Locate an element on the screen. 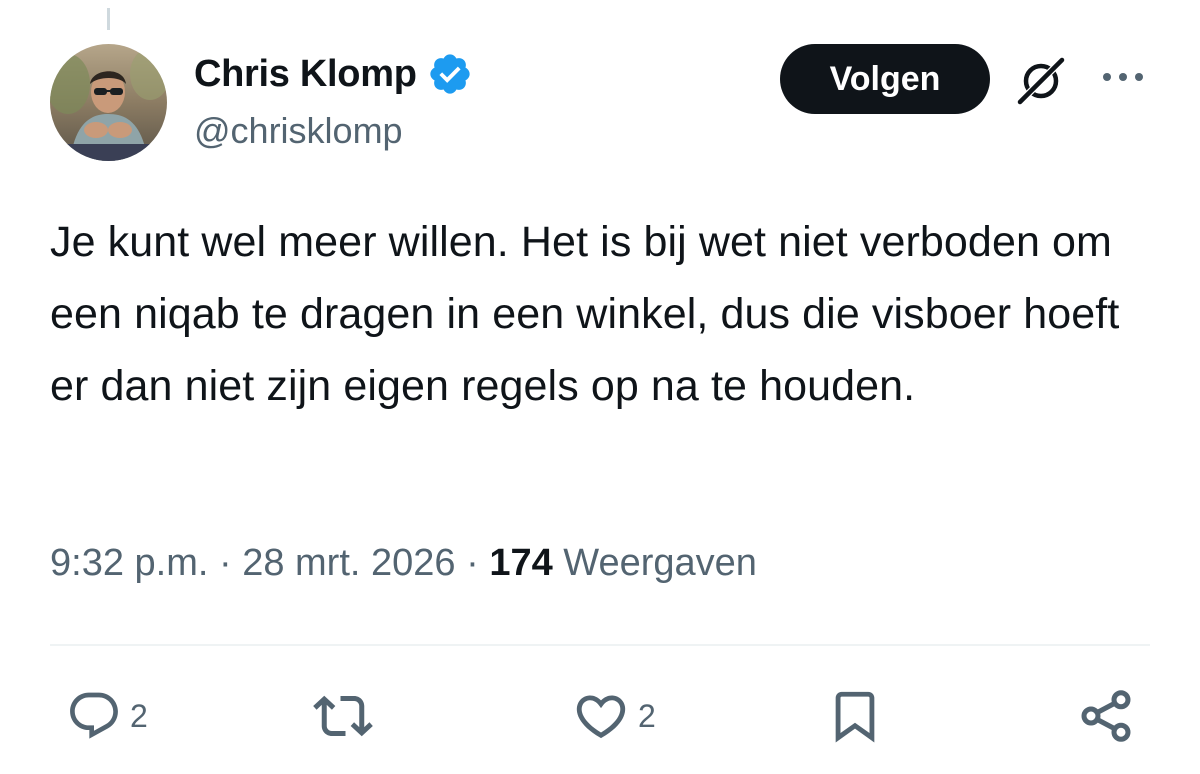 This screenshot has height=774, width=1200. like-button: 2 is located at coordinates (614, 716).